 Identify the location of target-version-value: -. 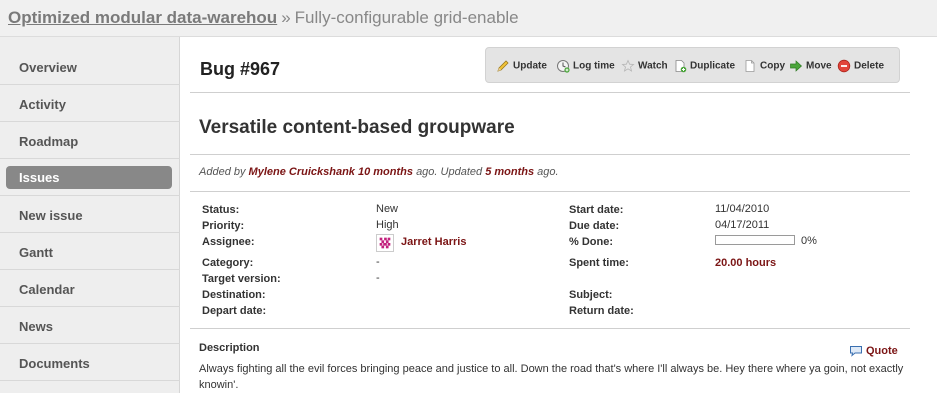
(378, 278).